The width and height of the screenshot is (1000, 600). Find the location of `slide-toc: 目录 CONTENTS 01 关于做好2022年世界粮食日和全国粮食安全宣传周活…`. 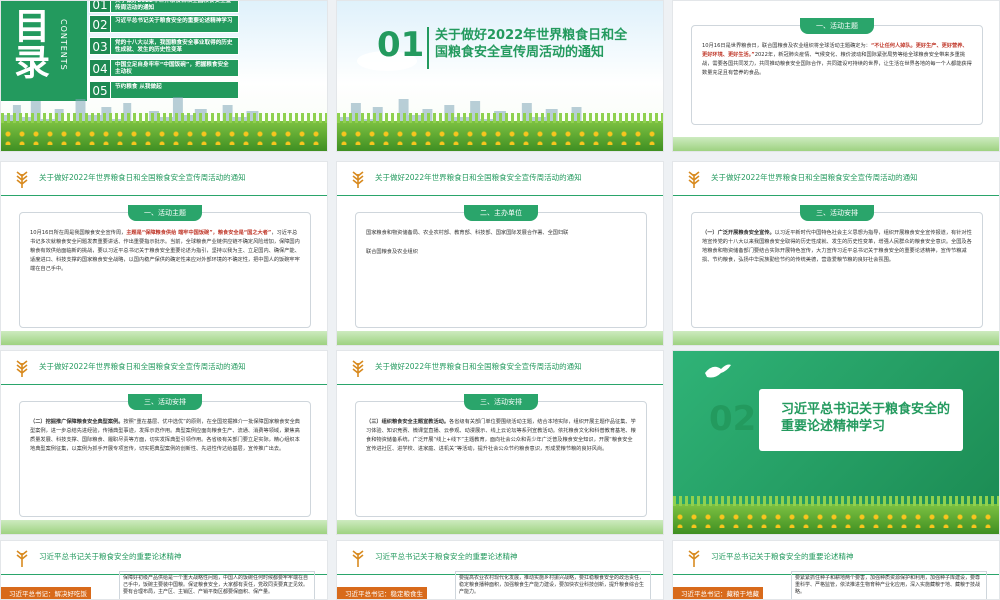

slide-toc: 目录 CONTENTS 01 关于做好2022年世界粮食日和全国粮食安全宣传周活… is located at coordinates (164, 76).